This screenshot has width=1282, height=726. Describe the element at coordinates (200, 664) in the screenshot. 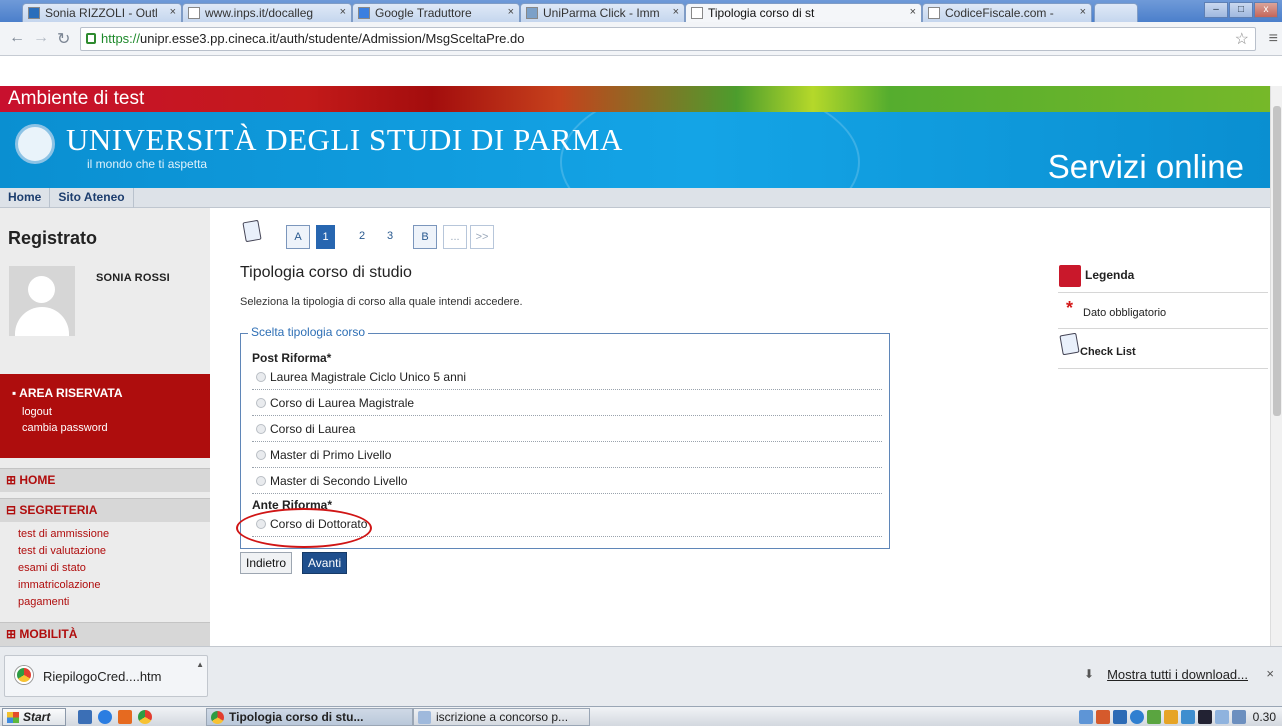

I see `chevron-up-icon: ▲` at that location.